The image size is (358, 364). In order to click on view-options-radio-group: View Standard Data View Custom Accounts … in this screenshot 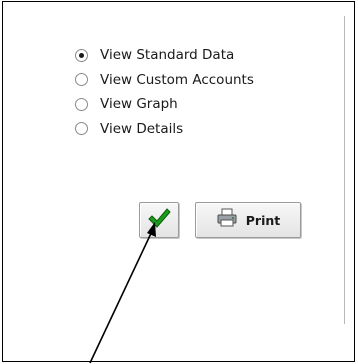, I will do `click(164, 92)`.